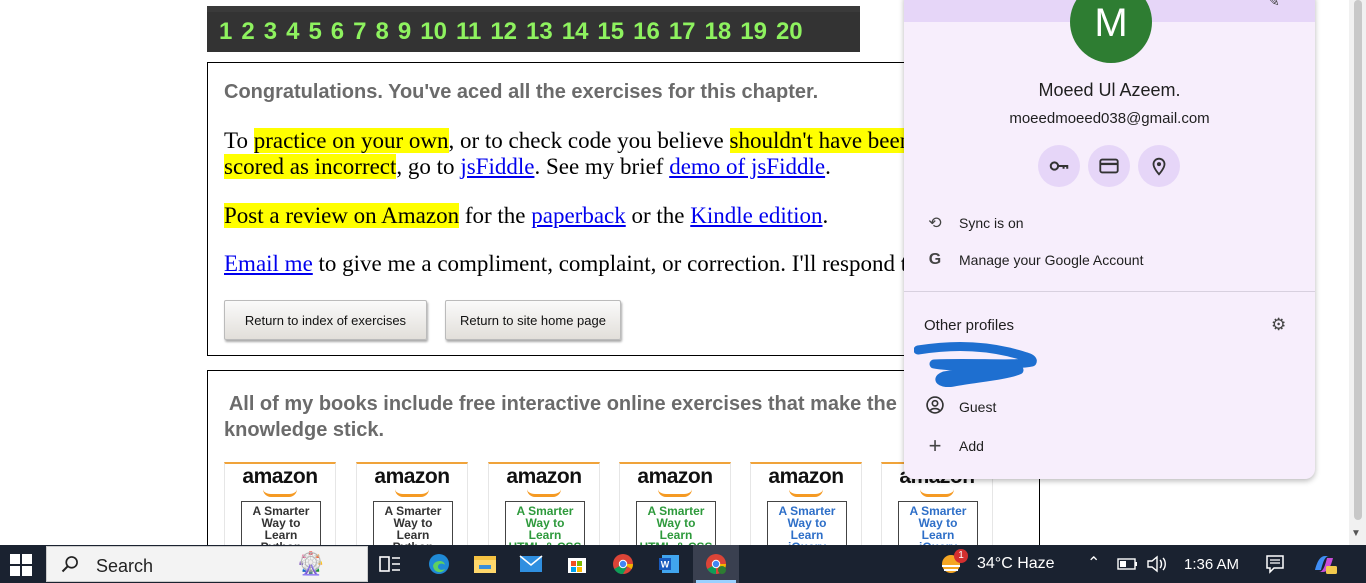 This screenshot has width=1366, height=583. What do you see at coordinates (682, 32) in the screenshot?
I see `exercise-number-link: 17` at bounding box center [682, 32].